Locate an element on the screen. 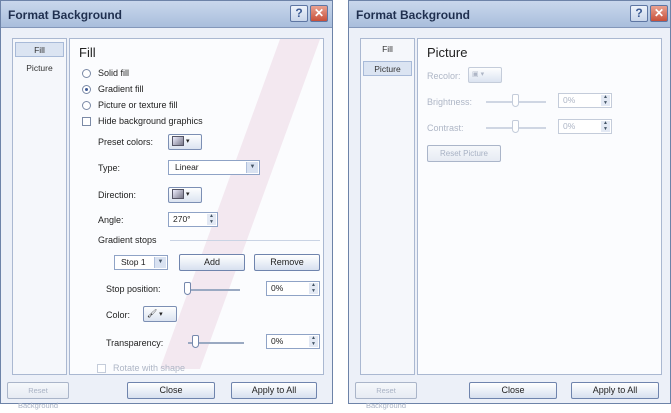  stop-position-value: 0% is located at coordinates (277, 288).